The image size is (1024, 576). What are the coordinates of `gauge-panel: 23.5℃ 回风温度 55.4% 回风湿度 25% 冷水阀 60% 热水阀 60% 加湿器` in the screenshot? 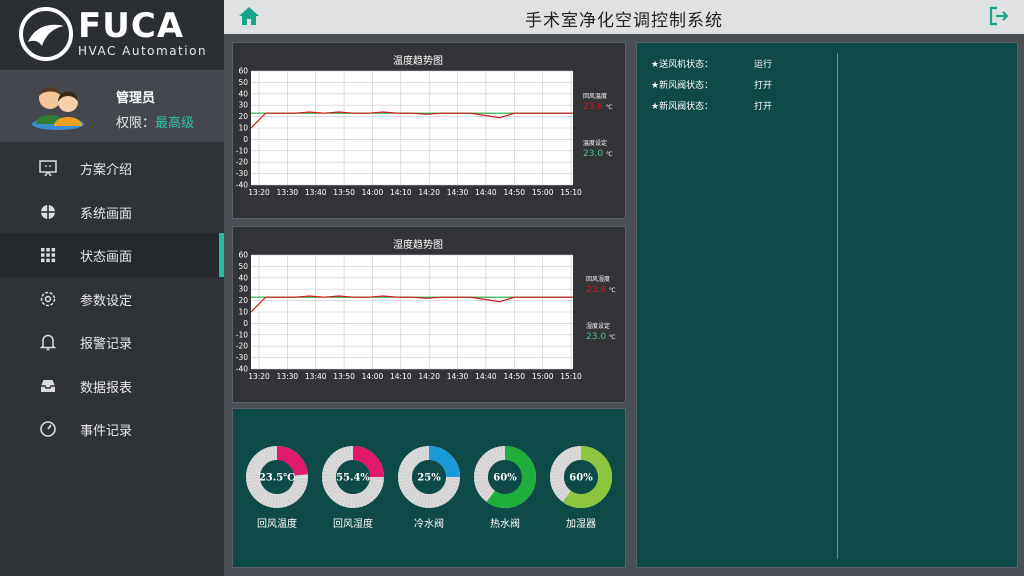 It's located at (429, 488).